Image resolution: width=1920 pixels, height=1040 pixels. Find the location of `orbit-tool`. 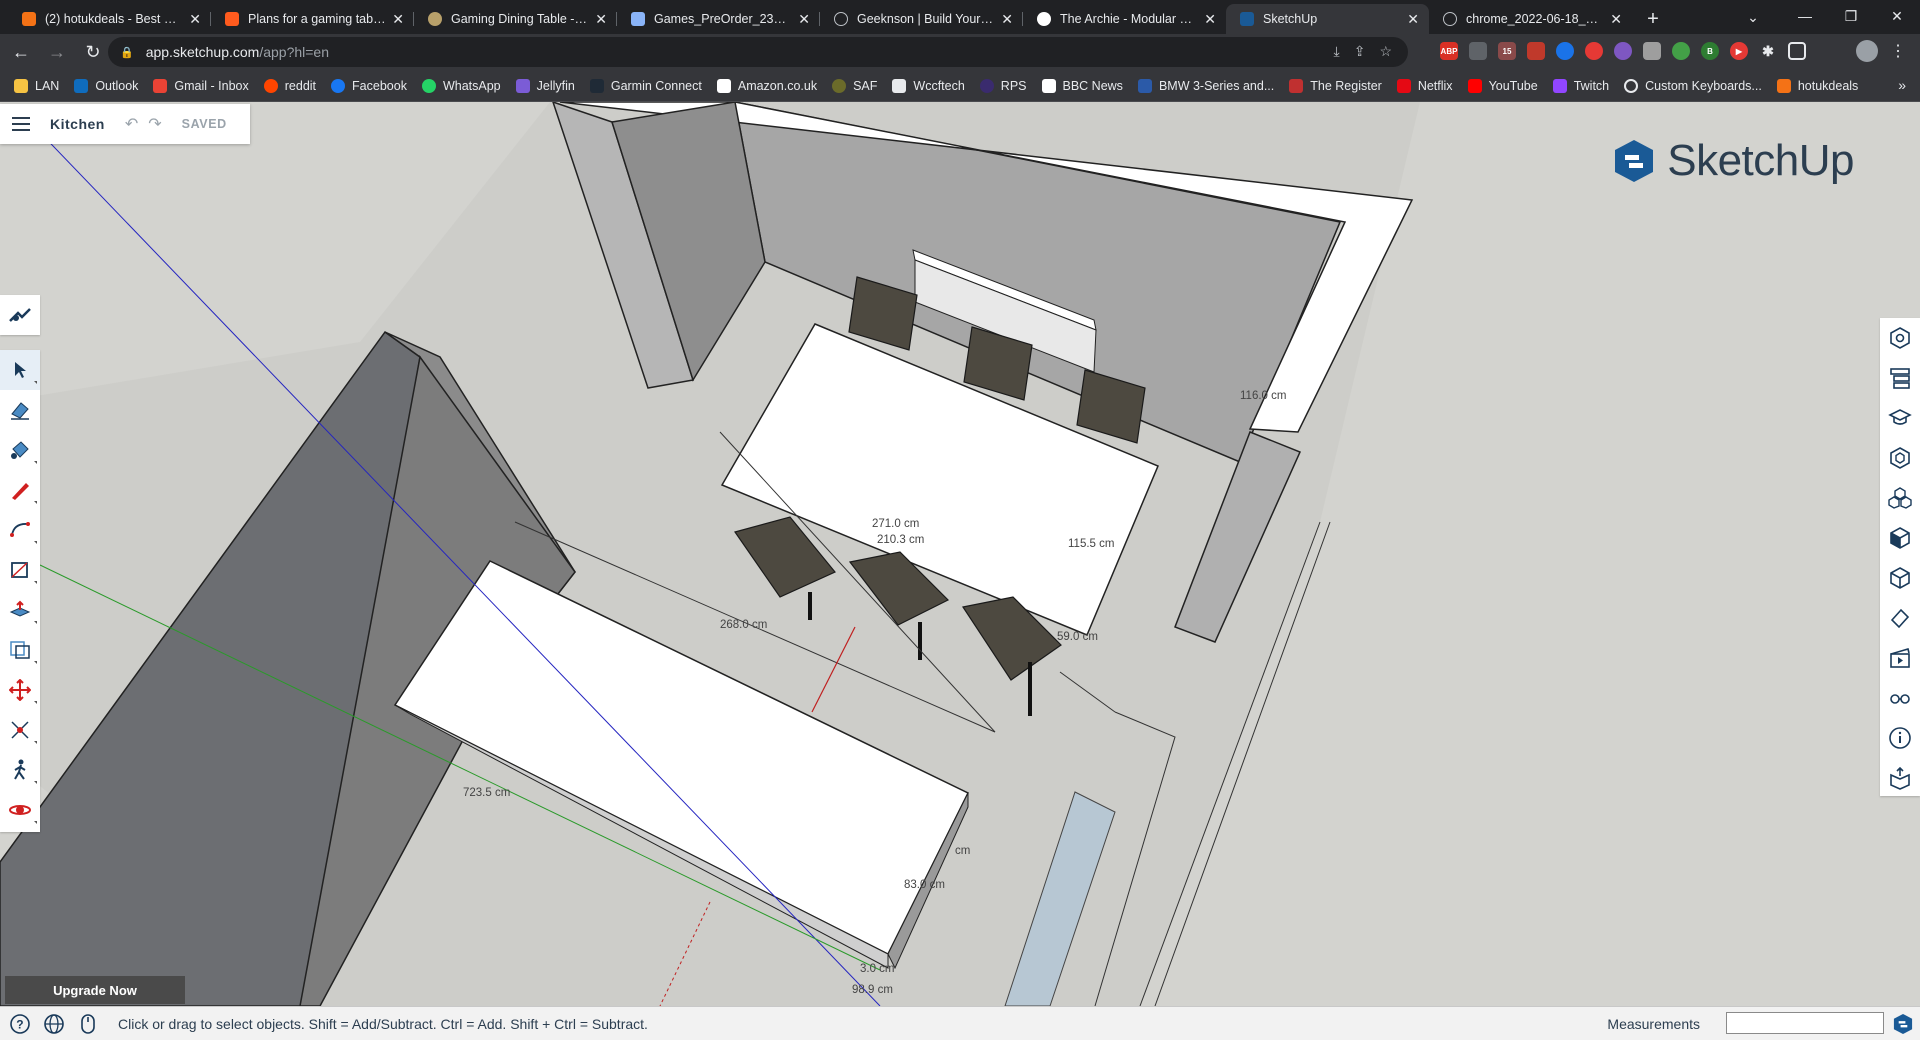

orbit-tool is located at coordinates (20, 810).